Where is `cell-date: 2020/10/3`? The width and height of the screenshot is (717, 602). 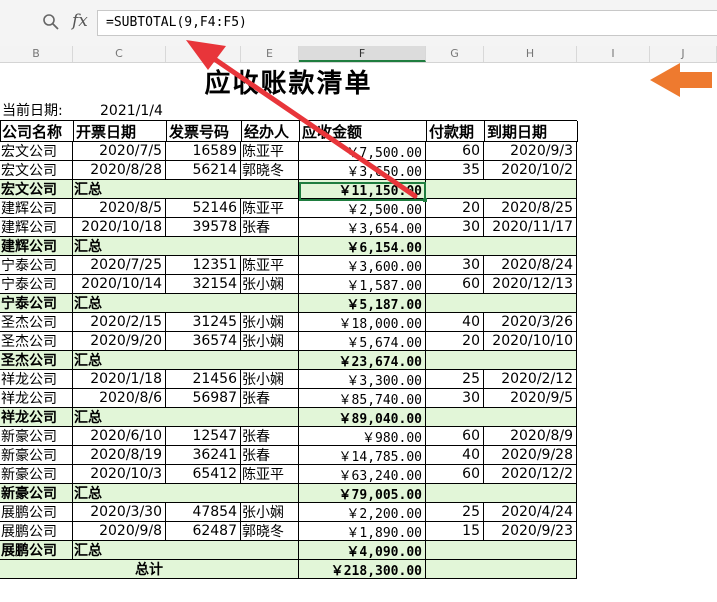
cell-date: 2020/10/3 is located at coordinates (119, 474).